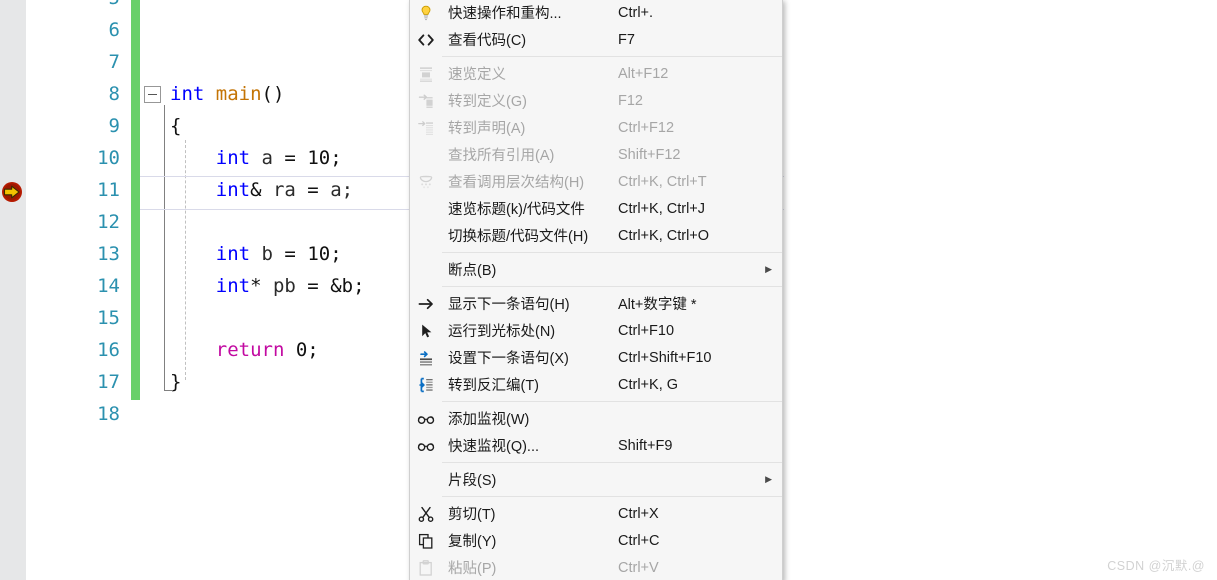 The width and height of the screenshot is (1217, 580). Describe the element at coordinates (108, 190) in the screenshot. I see `line-number: 11` at that location.